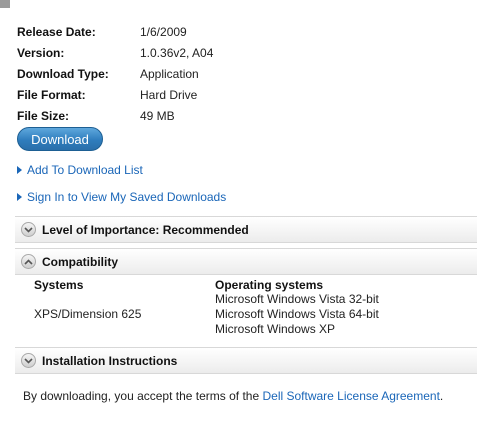 This screenshot has height=432, width=477. I want to click on section-installation-instructions: Installation Instructions, so click(246, 360).